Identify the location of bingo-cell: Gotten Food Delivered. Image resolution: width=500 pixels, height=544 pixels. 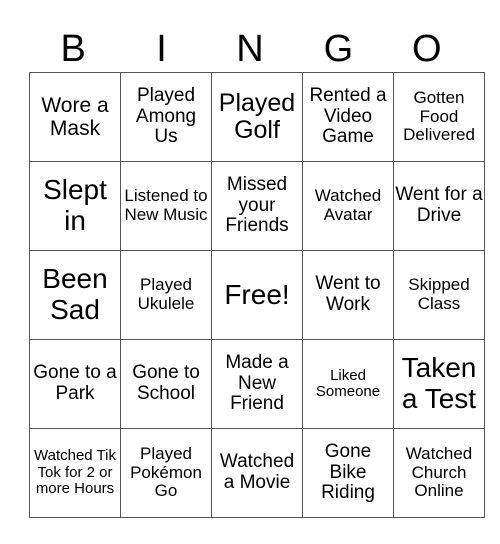
(439, 117).